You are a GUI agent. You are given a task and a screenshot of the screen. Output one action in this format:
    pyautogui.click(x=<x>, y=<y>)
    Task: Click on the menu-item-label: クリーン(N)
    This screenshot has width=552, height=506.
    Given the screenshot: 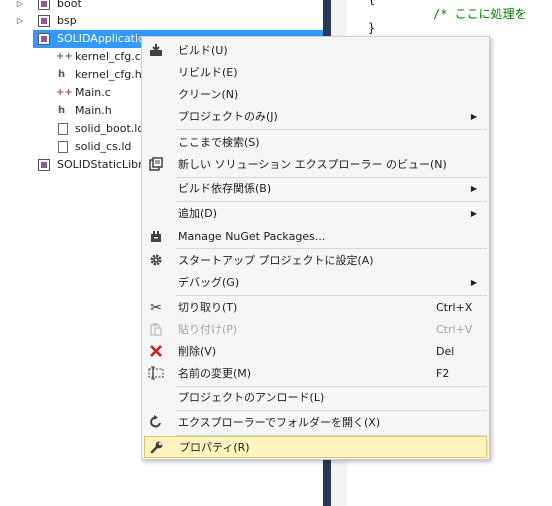 What is the action you would take?
    pyautogui.click(x=208, y=94)
    